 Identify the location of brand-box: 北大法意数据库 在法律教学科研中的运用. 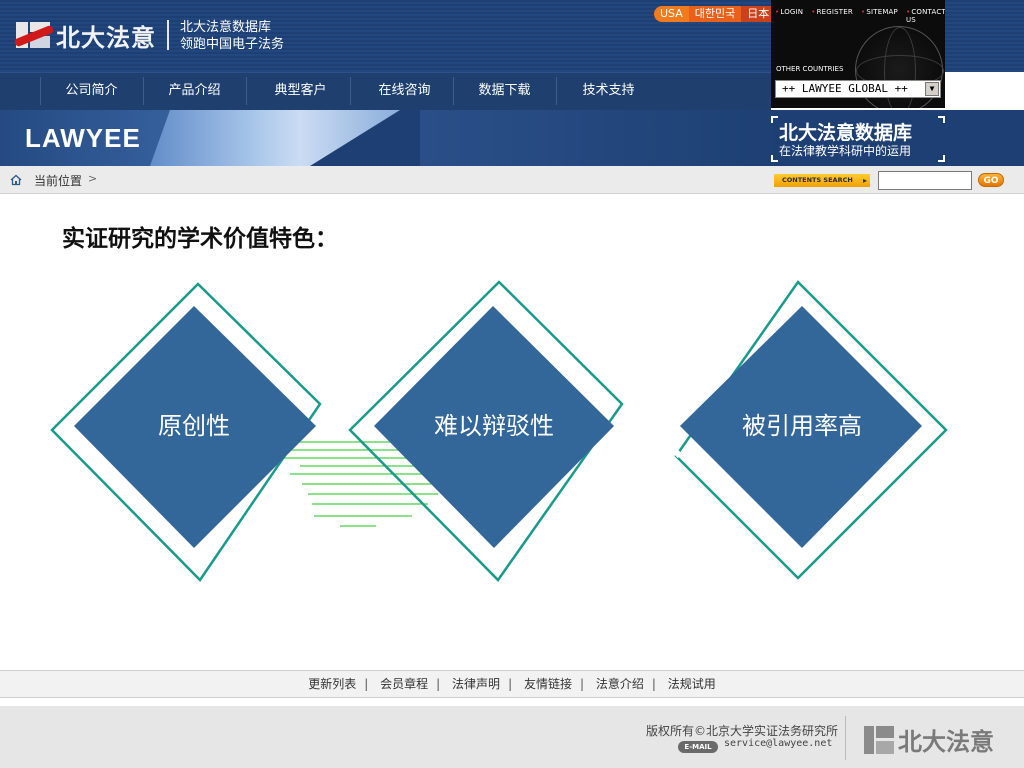
(858, 139).